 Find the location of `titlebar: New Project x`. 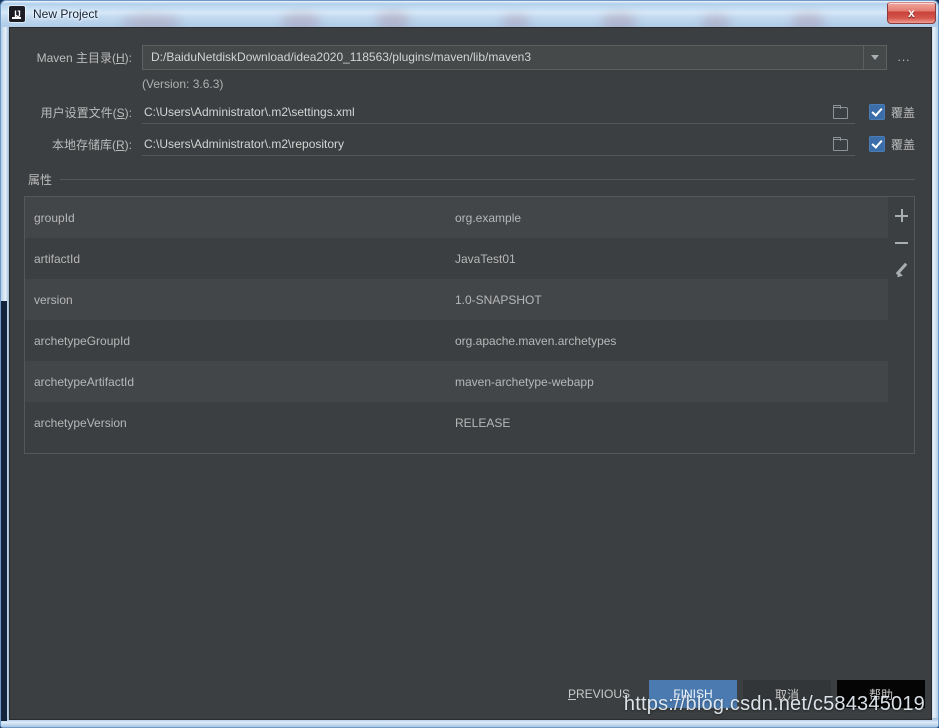

titlebar: New Project x is located at coordinates (469, 14).